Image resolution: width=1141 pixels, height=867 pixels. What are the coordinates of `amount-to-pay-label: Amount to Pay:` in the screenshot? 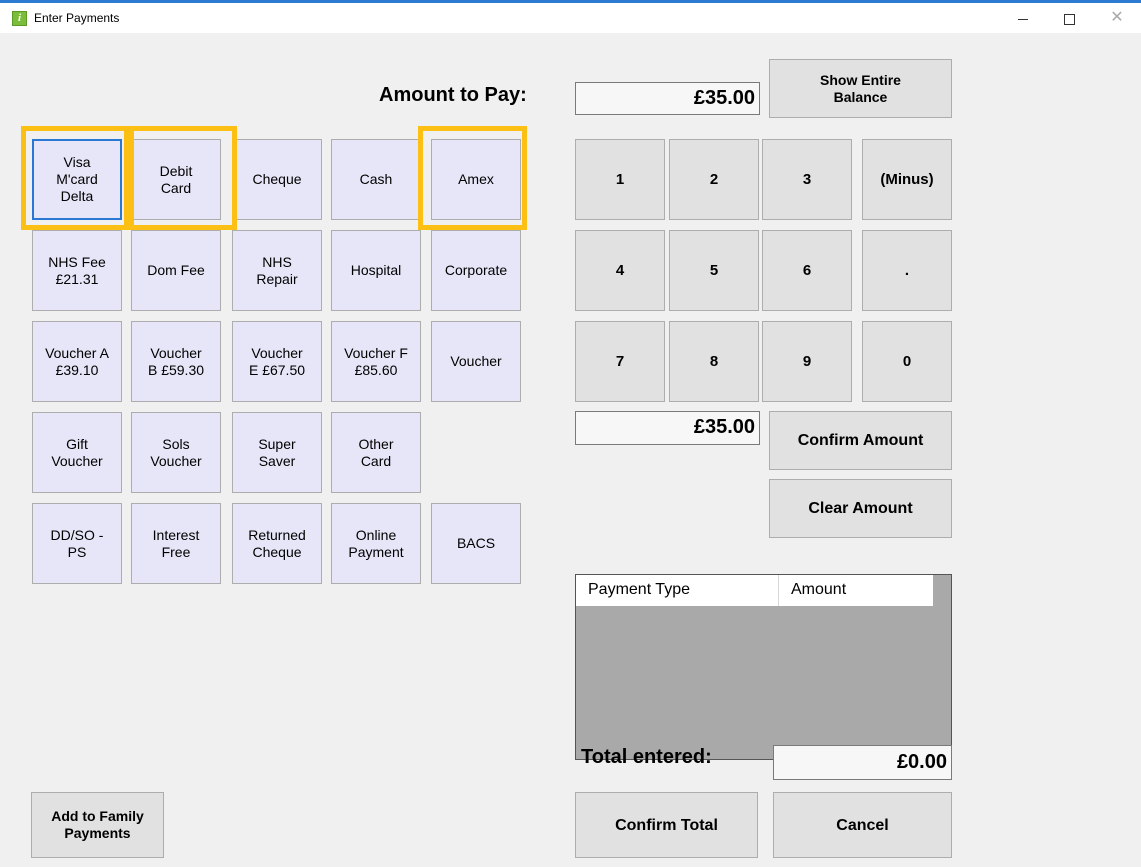 It's located at (453, 95).